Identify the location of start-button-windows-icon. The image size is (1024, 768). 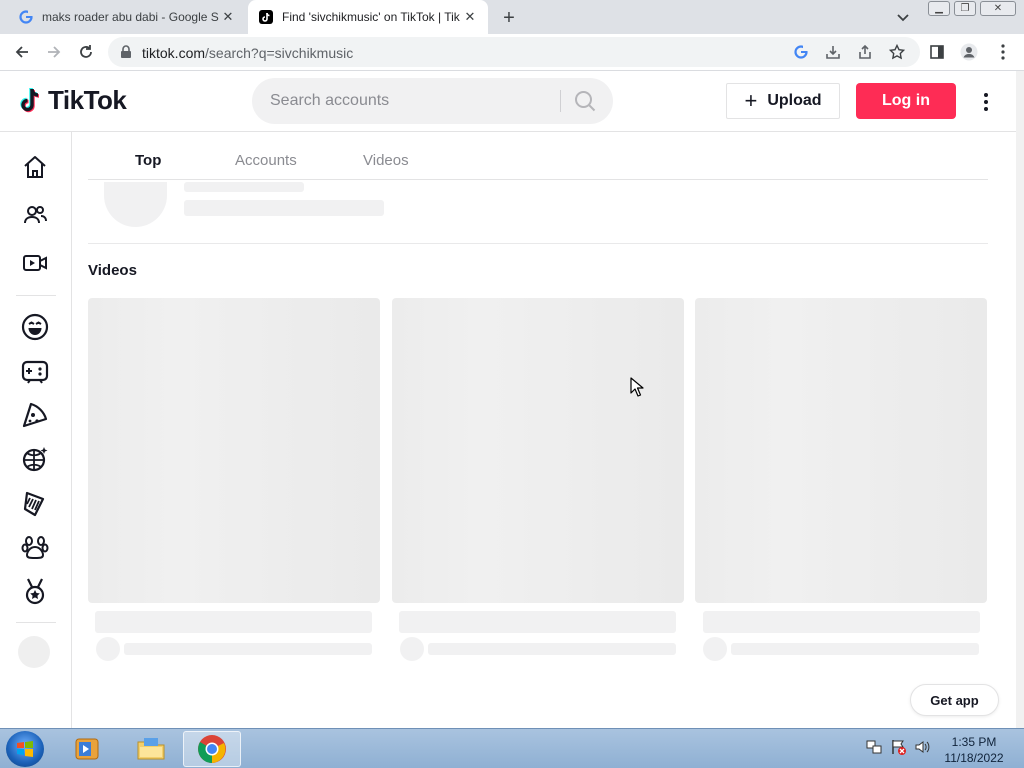
(25, 749).